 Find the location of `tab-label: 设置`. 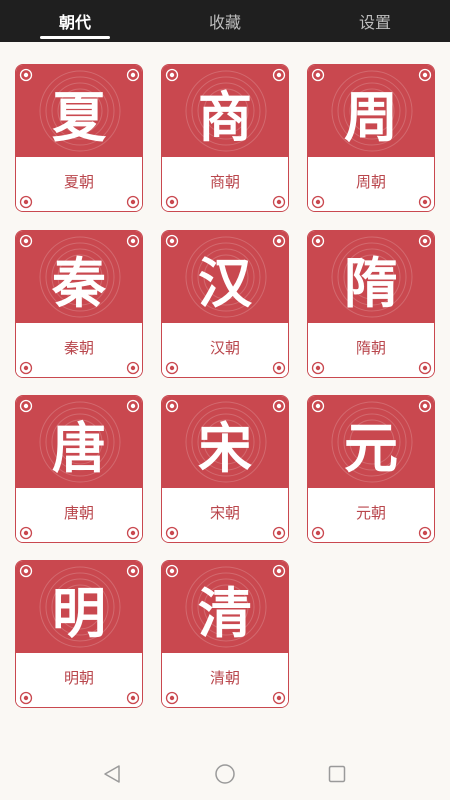

tab-label: 设置 is located at coordinates (374, 22).